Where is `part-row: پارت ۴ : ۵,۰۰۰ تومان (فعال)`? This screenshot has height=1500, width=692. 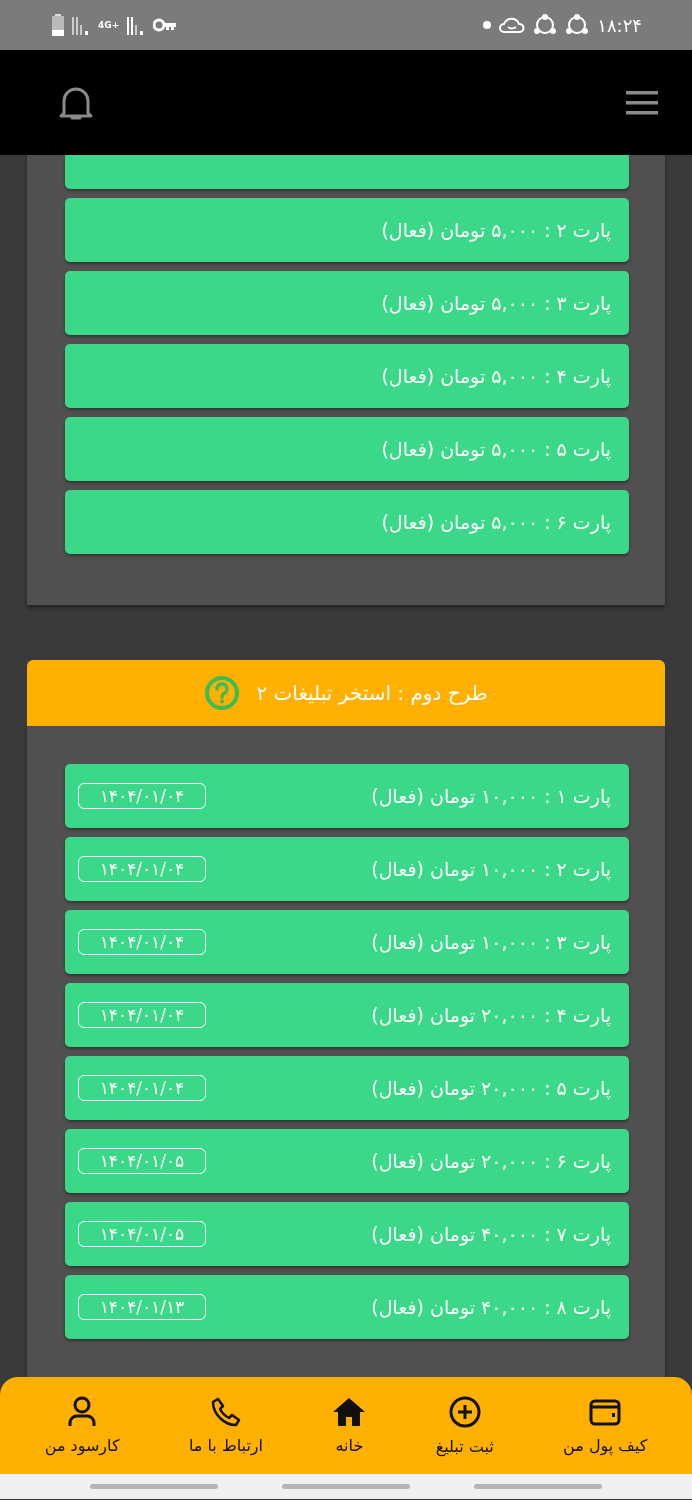
part-row: پارت ۴ : ۵,۰۰۰ تومان (فعال) is located at coordinates (347, 376).